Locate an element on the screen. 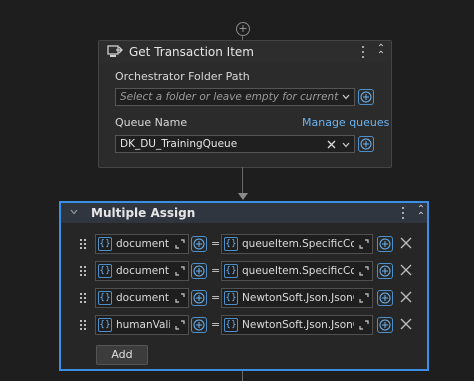 This screenshot has height=381, width=474. clear-x-icon is located at coordinates (331, 144).